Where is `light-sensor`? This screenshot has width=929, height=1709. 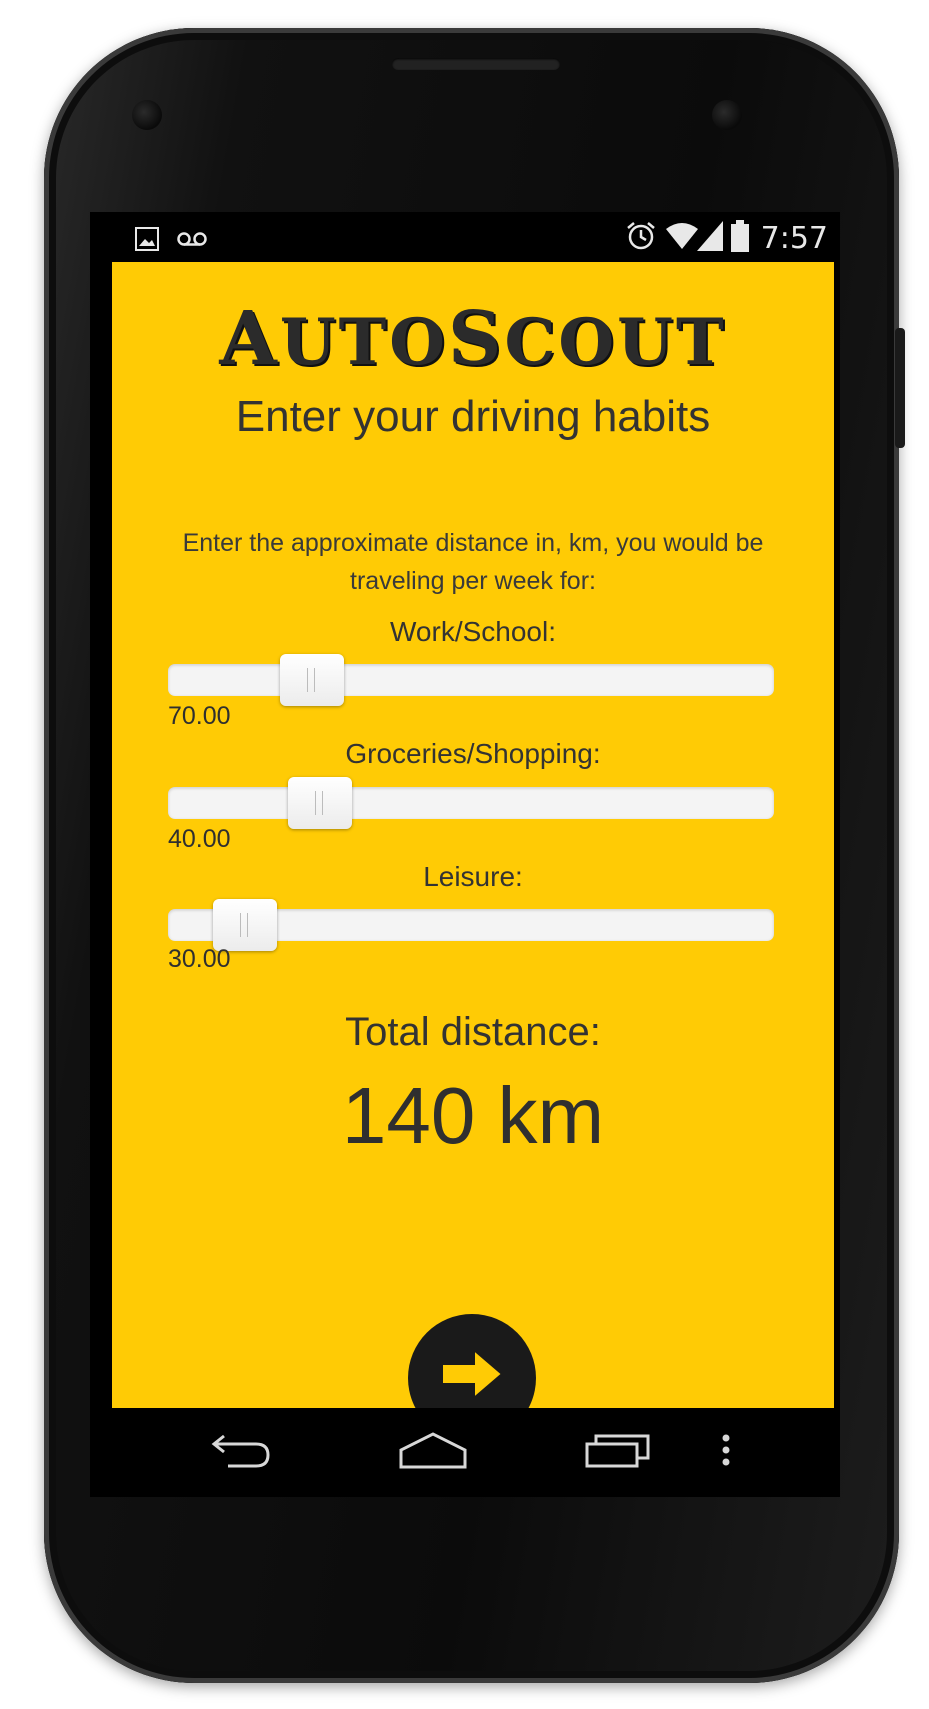 light-sensor is located at coordinates (727, 115).